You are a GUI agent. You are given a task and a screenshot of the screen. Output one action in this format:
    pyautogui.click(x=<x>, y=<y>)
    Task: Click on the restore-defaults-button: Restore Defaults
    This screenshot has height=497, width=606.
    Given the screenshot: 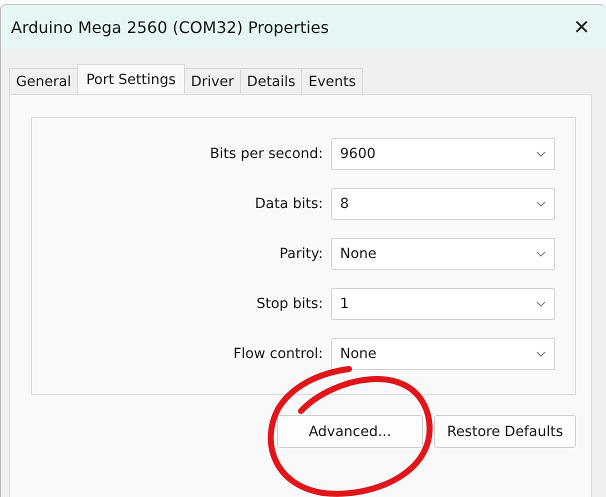 What is the action you would take?
    pyautogui.click(x=505, y=431)
    